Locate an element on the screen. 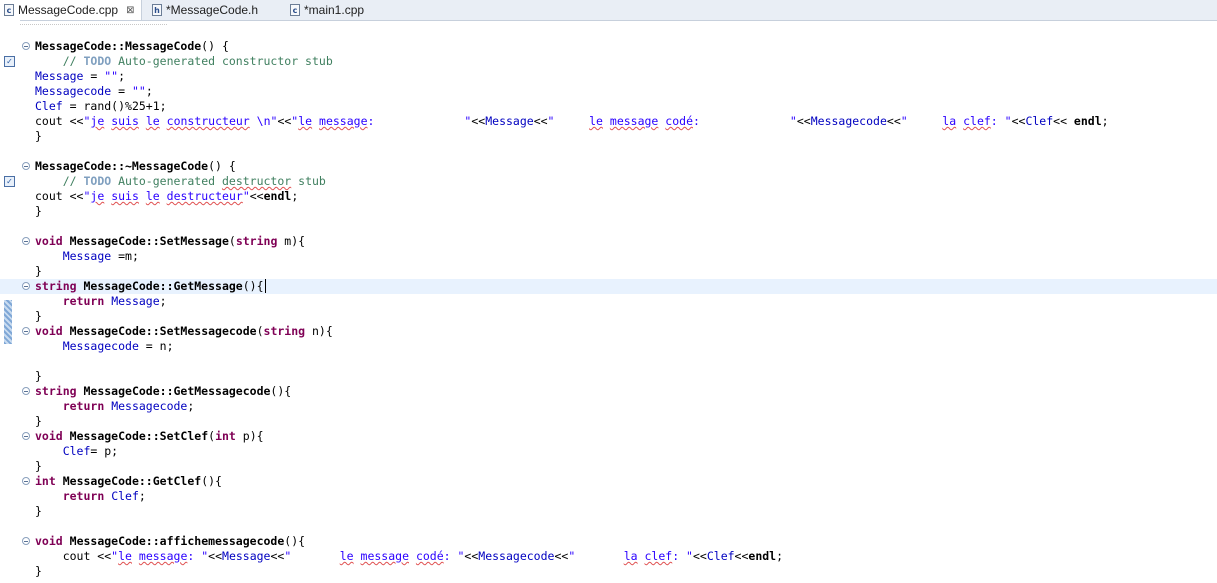 Image resolution: width=1217 pixels, height=583 pixels. code-text: Message = ""; is located at coordinates (80, 76).